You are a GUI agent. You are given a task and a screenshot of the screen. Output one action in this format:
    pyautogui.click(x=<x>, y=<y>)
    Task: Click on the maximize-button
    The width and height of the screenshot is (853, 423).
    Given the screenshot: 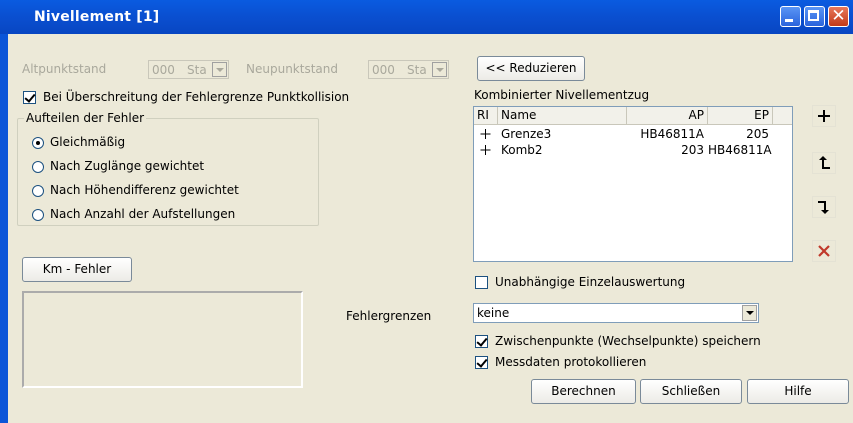 What is the action you would take?
    pyautogui.click(x=814, y=16)
    